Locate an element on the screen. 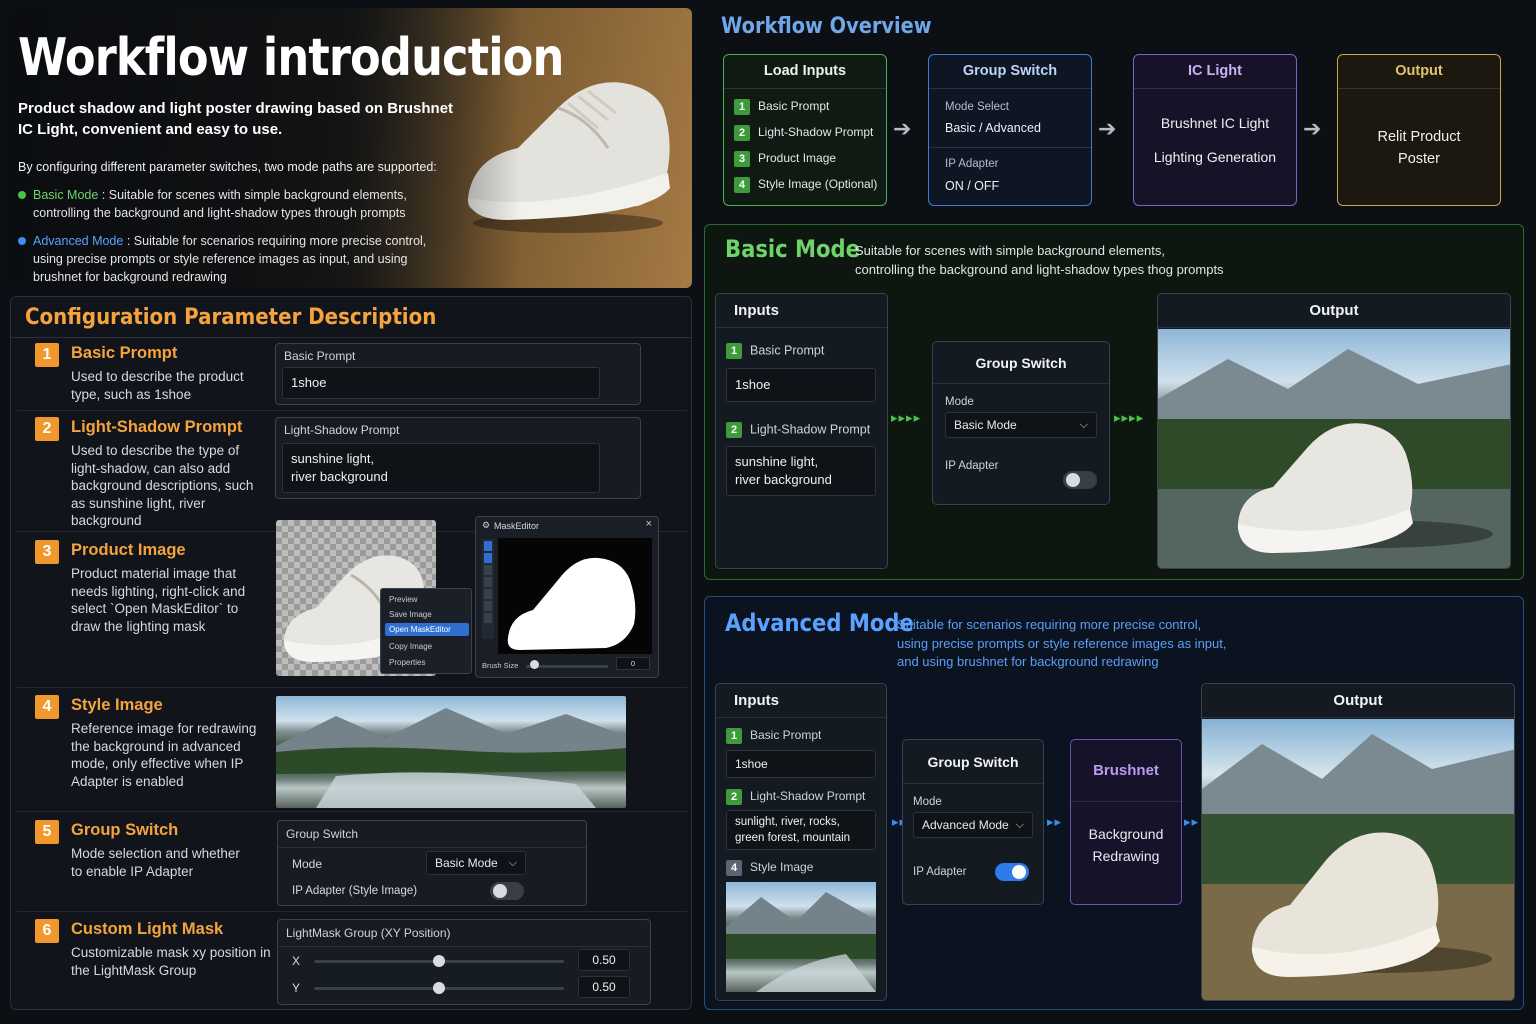 The image size is (1536, 1024). y-label: Y is located at coordinates (296, 988).